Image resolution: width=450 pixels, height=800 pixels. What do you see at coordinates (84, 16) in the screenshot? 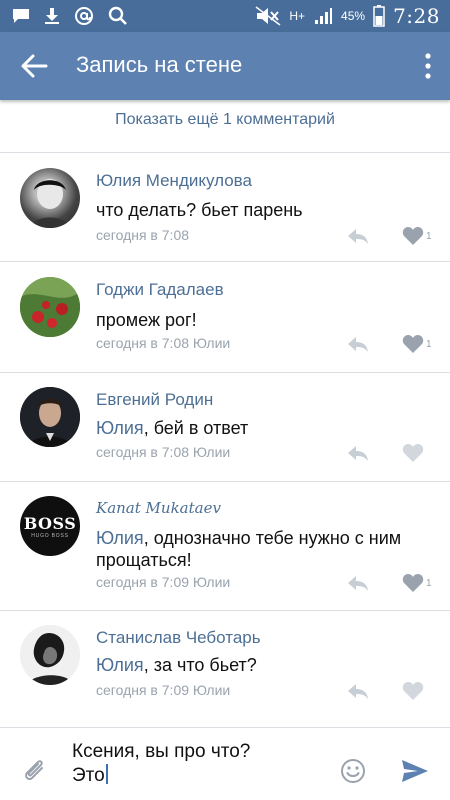
I see `at-icon` at bounding box center [84, 16].